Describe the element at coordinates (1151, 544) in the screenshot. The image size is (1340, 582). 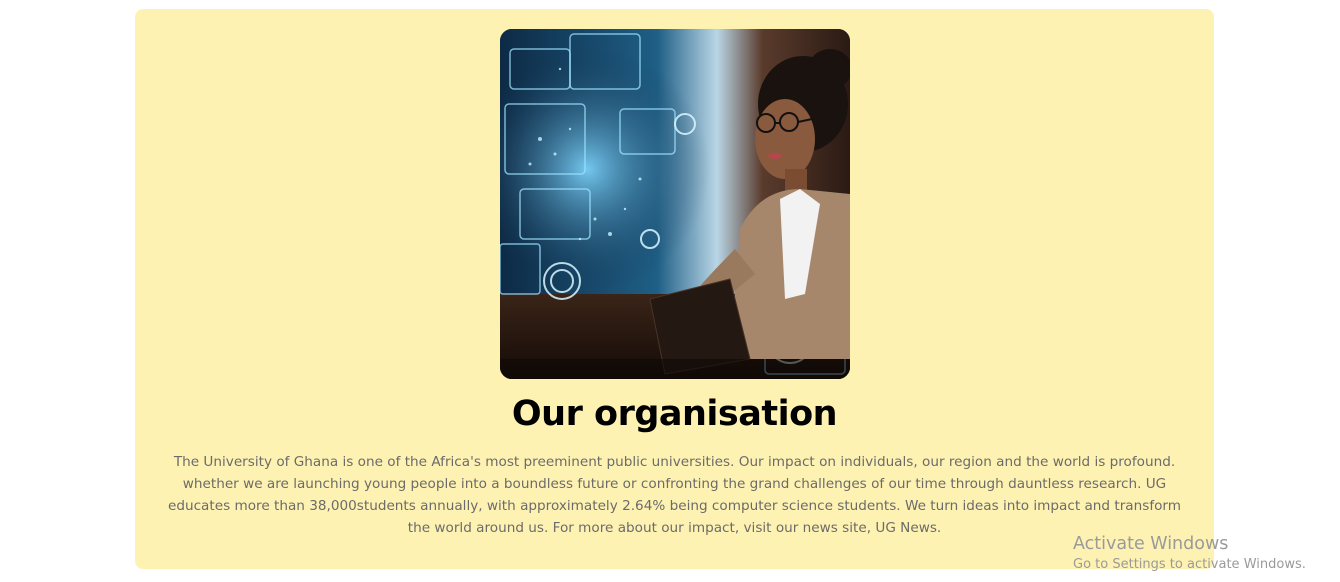
I see `watermark-title: Activate Windows` at that location.